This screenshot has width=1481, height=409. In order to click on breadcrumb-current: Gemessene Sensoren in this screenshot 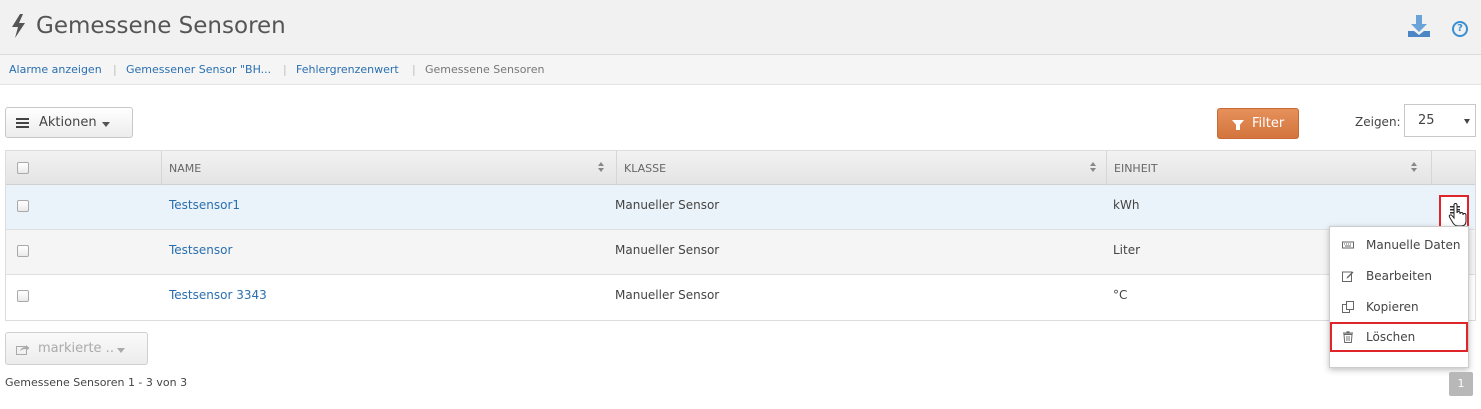, I will do `click(485, 69)`.